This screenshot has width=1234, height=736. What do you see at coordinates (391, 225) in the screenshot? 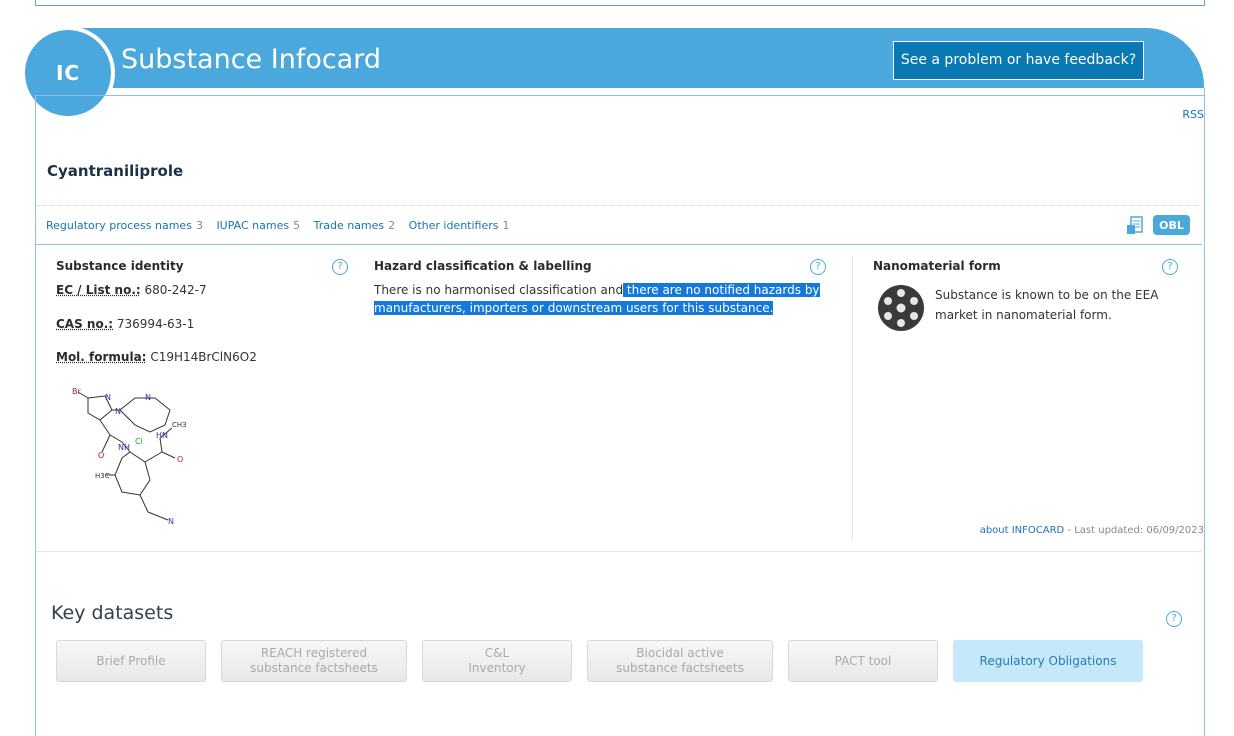
I see `count-trade-names: 2` at bounding box center [391, 225].